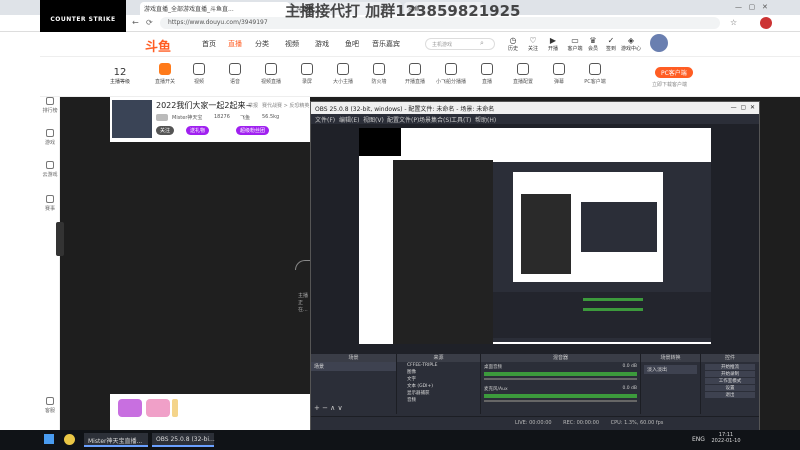 This screenshot has height=450, width=800. I want to click on feature-item: 录屏, so click(307, 74).